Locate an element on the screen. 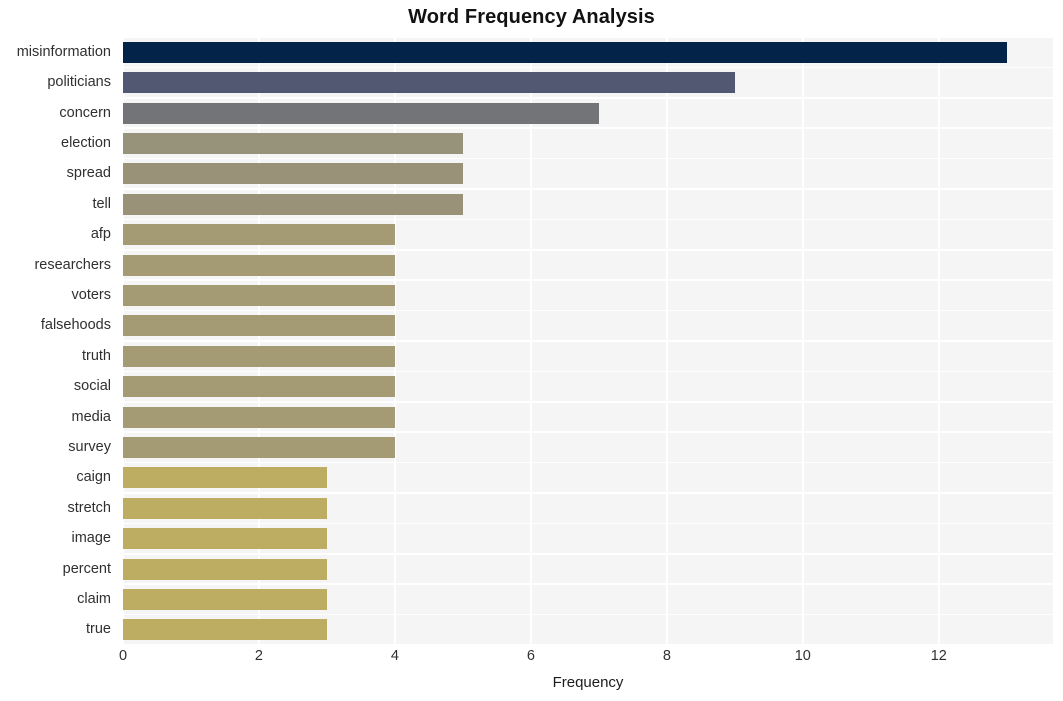 The height and width of the screenshot is (701, 1063). y-axis-tick-label: media is located at coordinates (91, 416).